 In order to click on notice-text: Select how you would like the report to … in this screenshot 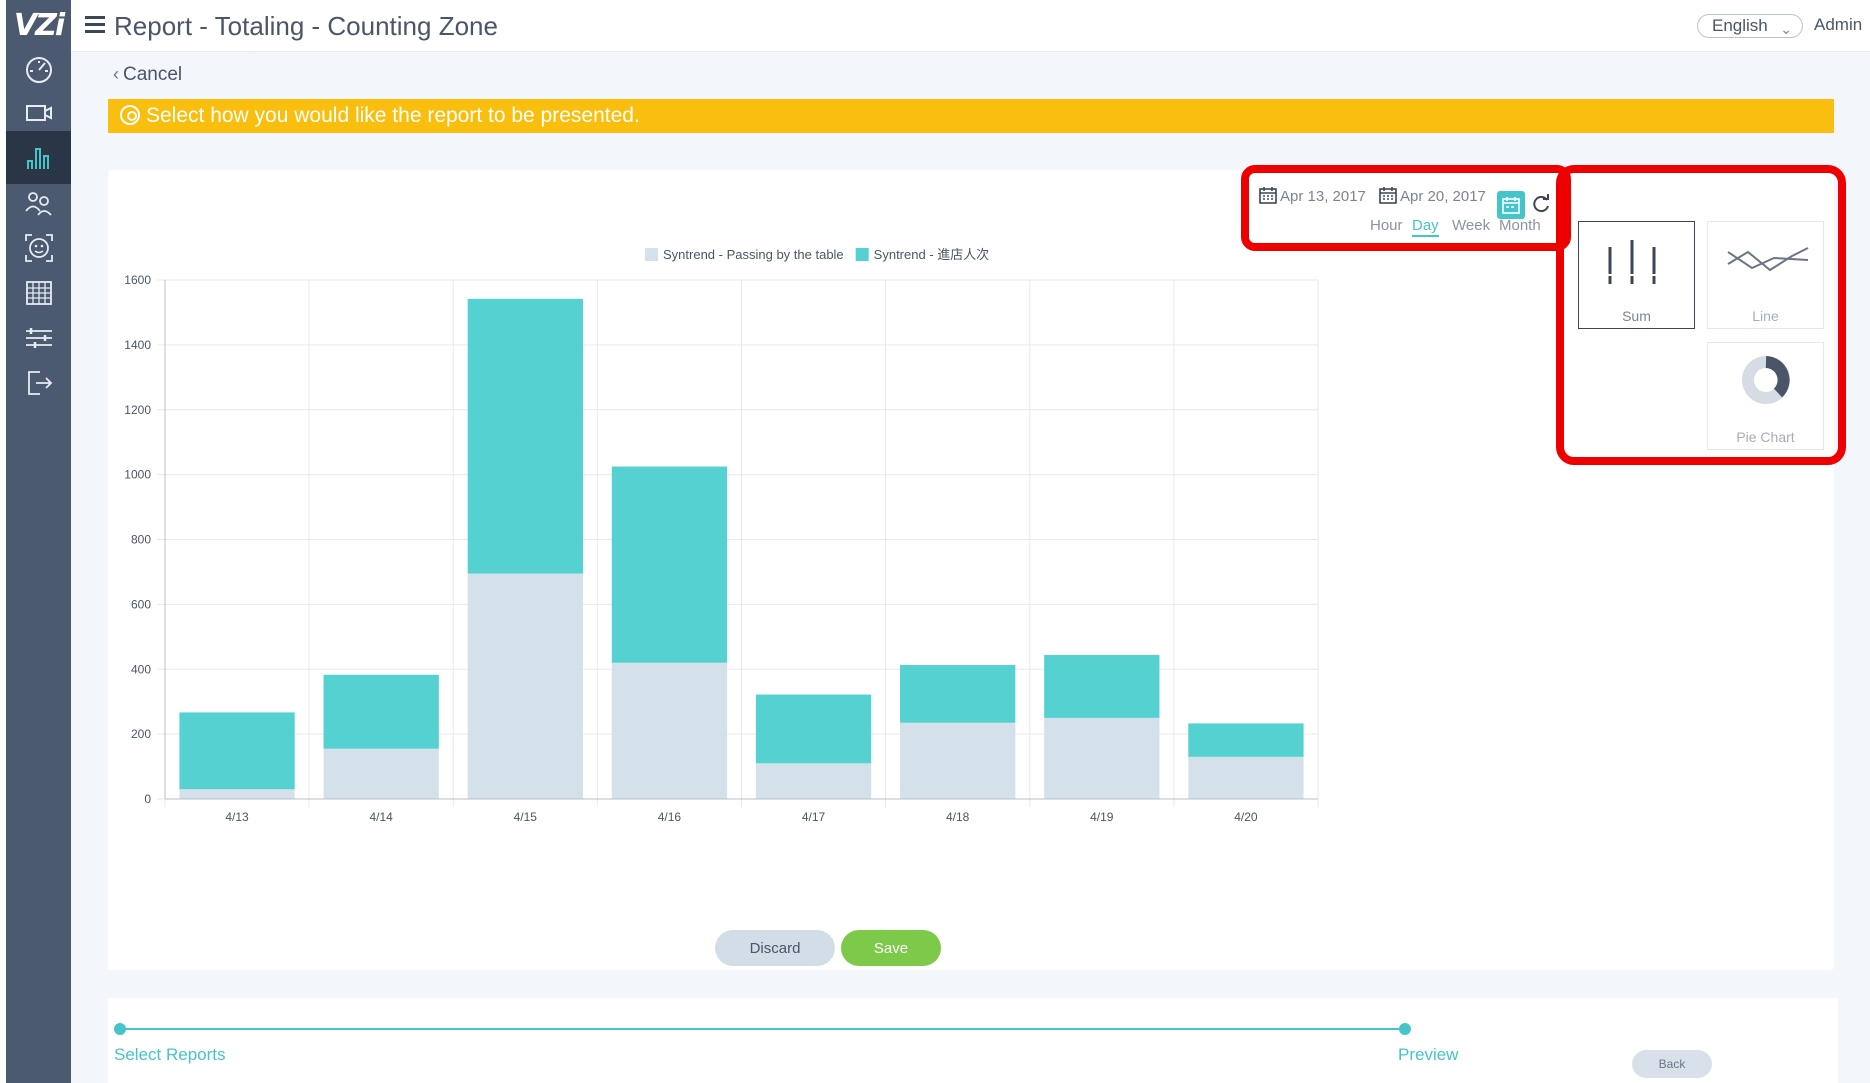, I will do `click(393, 115)`.